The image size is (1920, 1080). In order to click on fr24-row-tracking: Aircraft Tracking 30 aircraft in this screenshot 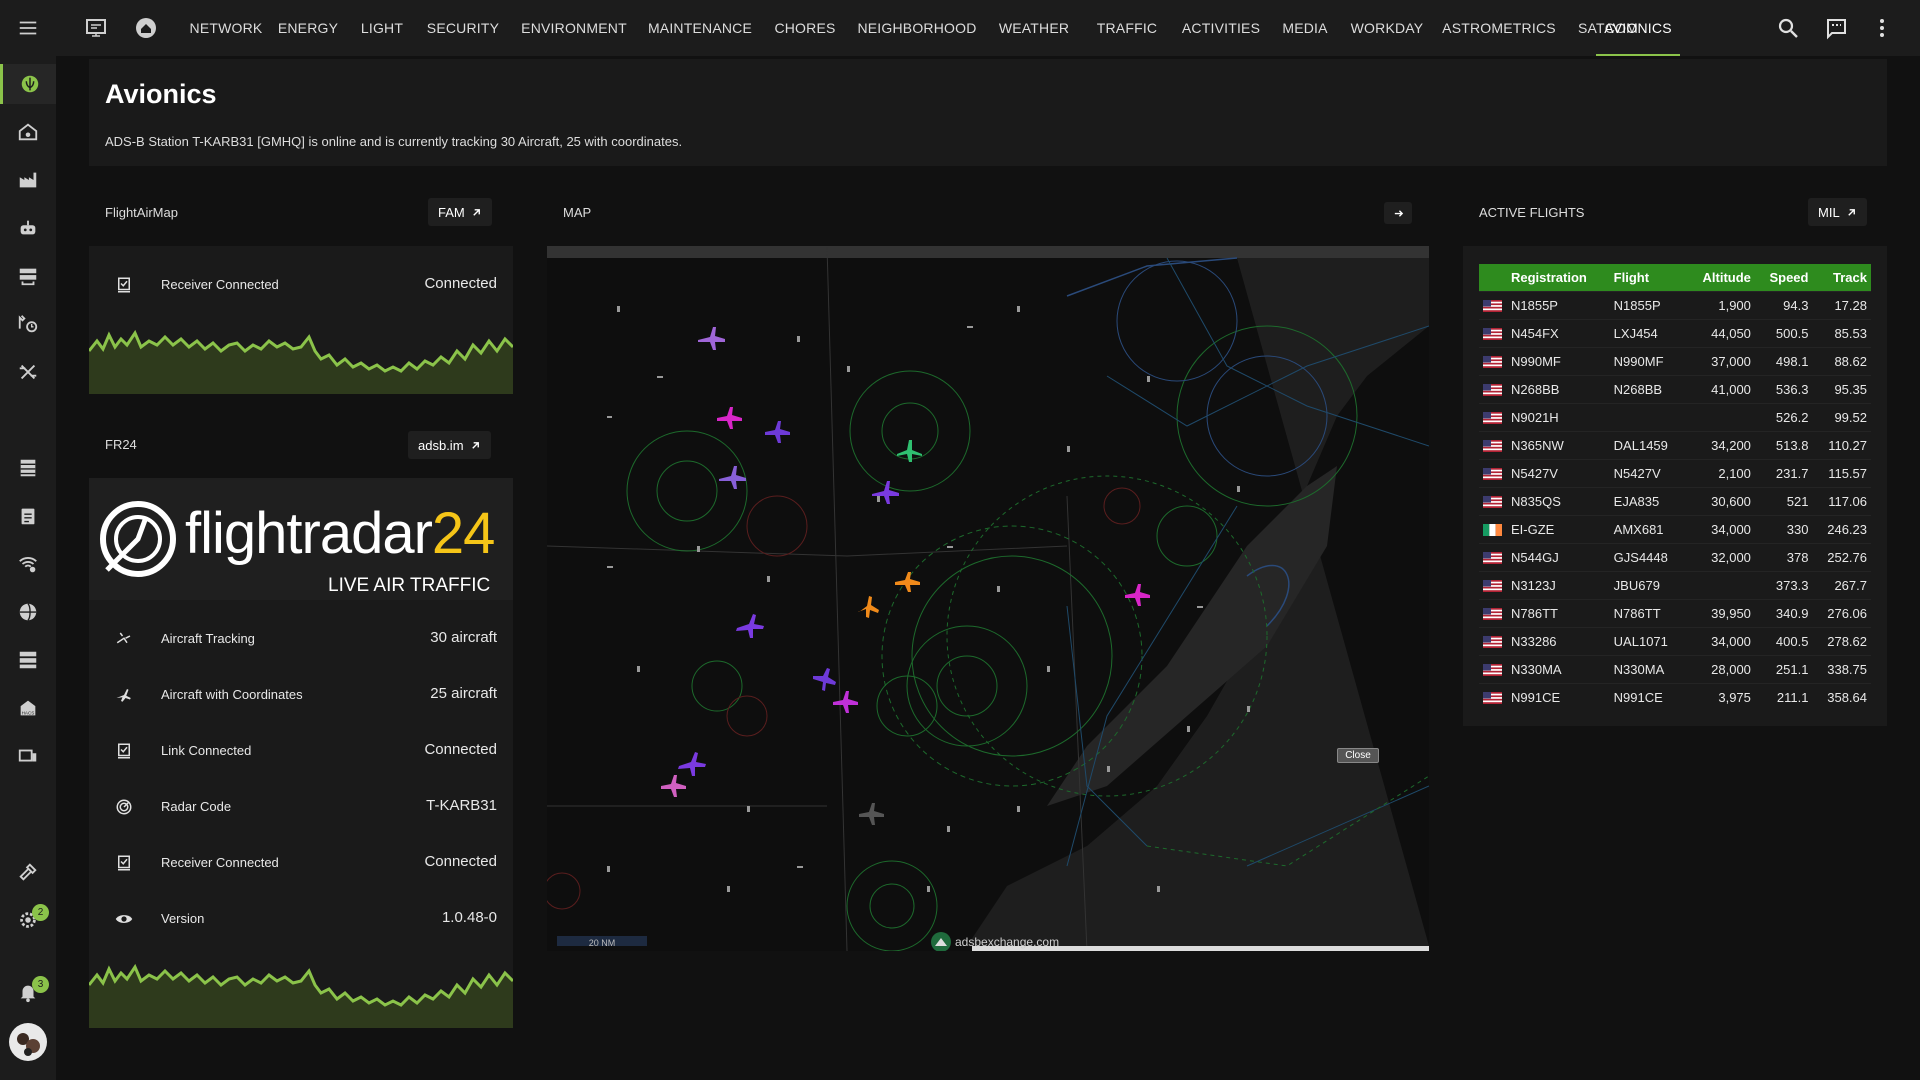, I will do `click(301, 640)`.